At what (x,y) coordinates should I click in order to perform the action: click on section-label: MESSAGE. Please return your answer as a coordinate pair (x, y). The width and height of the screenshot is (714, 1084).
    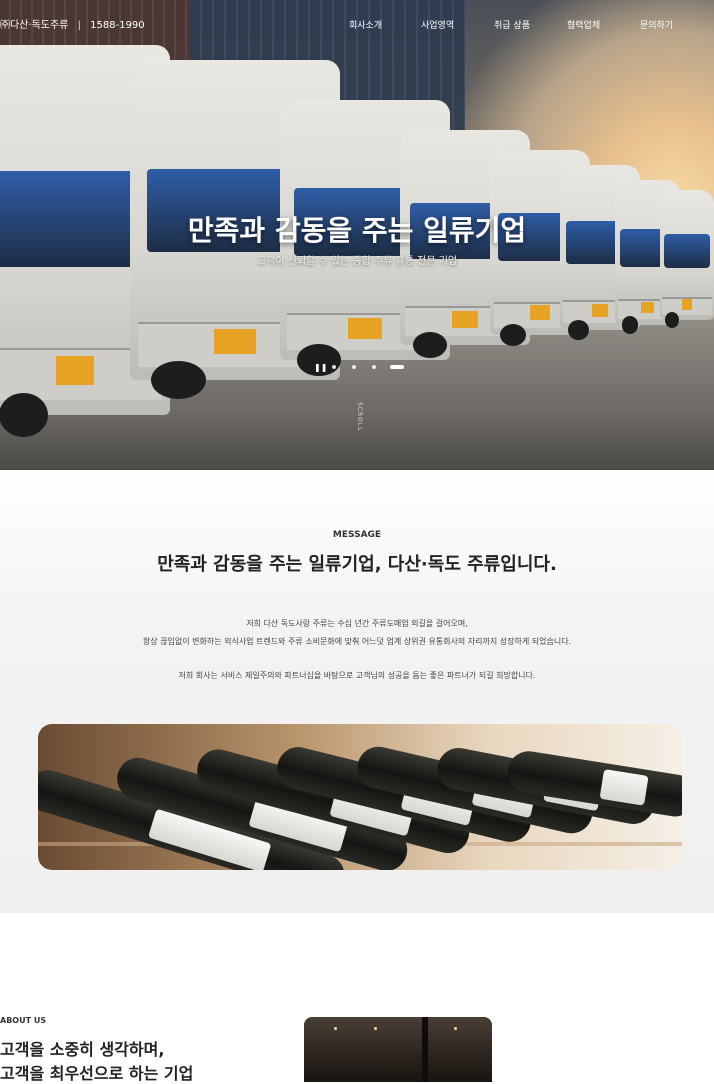
    Looking at the image, I should click on (357, 535).